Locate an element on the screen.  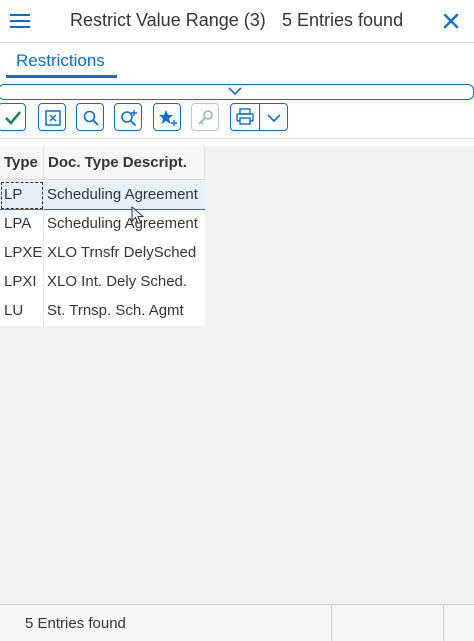
mouse-cursor-icon is located at coordinates (138, 215).